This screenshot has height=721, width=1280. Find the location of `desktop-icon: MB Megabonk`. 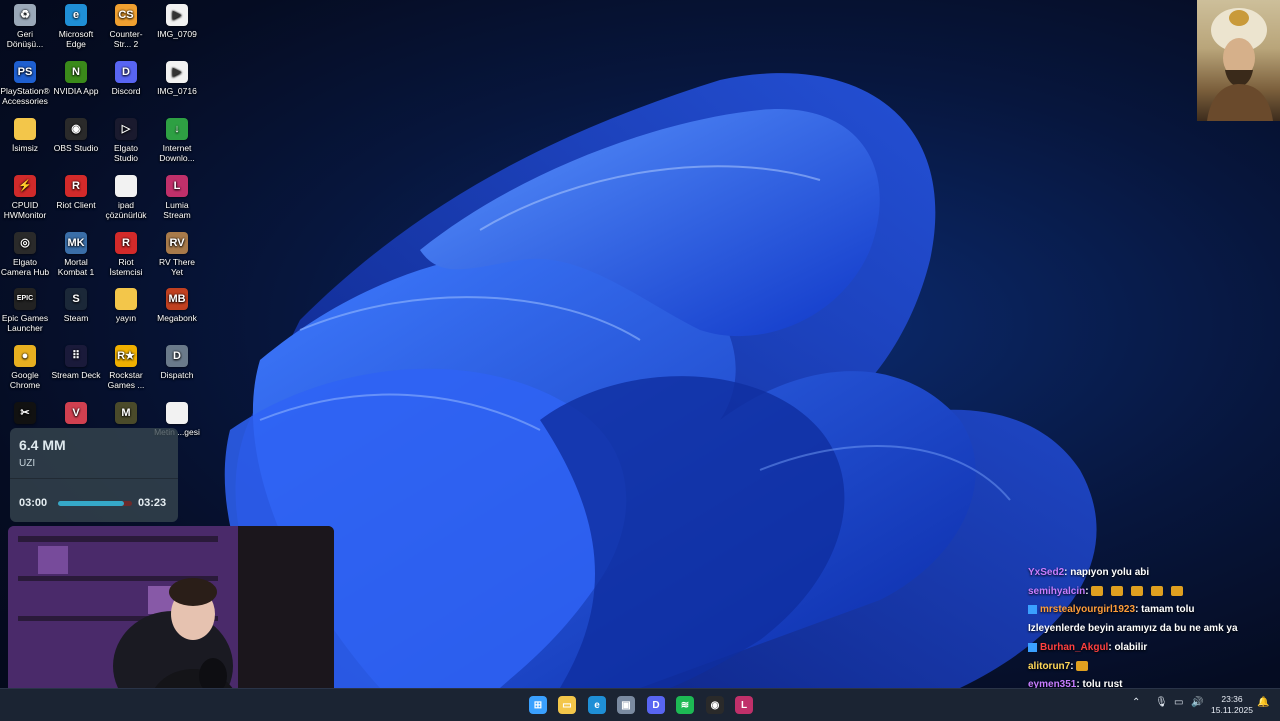

desktop-icon: MB Megabonk is located at coordinates (177, 303).